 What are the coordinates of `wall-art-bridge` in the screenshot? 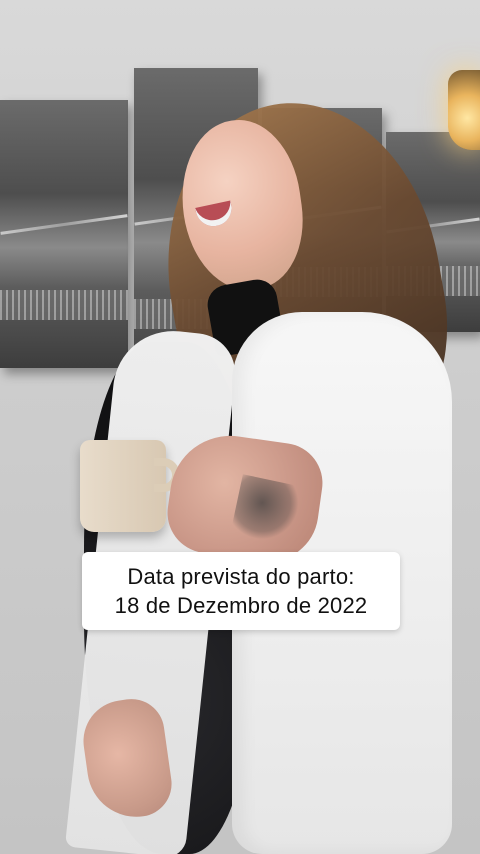 It's located at (64, 225).